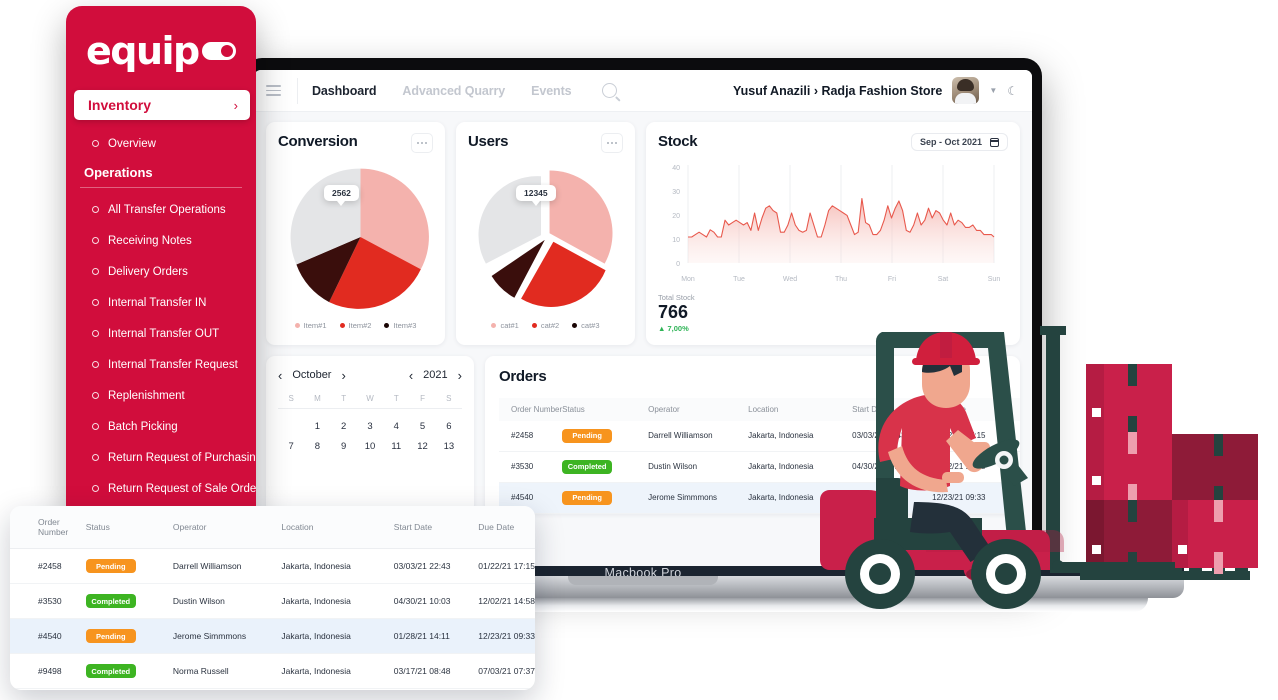  Describe the element at coordinates (422, 426) in the screenshot. I see `calendar-day: 5` at that location.